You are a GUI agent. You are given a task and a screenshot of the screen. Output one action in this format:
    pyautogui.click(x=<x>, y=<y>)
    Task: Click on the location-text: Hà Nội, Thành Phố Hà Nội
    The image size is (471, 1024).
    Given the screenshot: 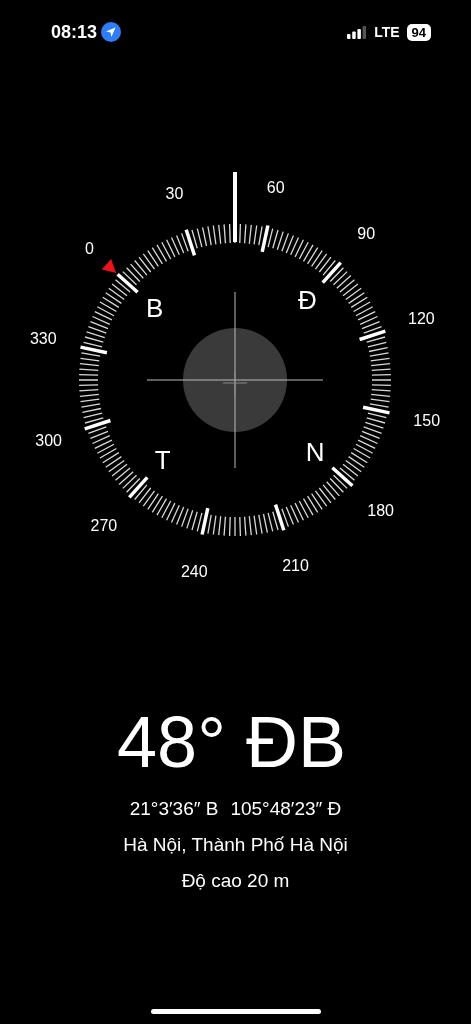 What is the action you would take?
    pyautogui.click(x=235, y=845)
    